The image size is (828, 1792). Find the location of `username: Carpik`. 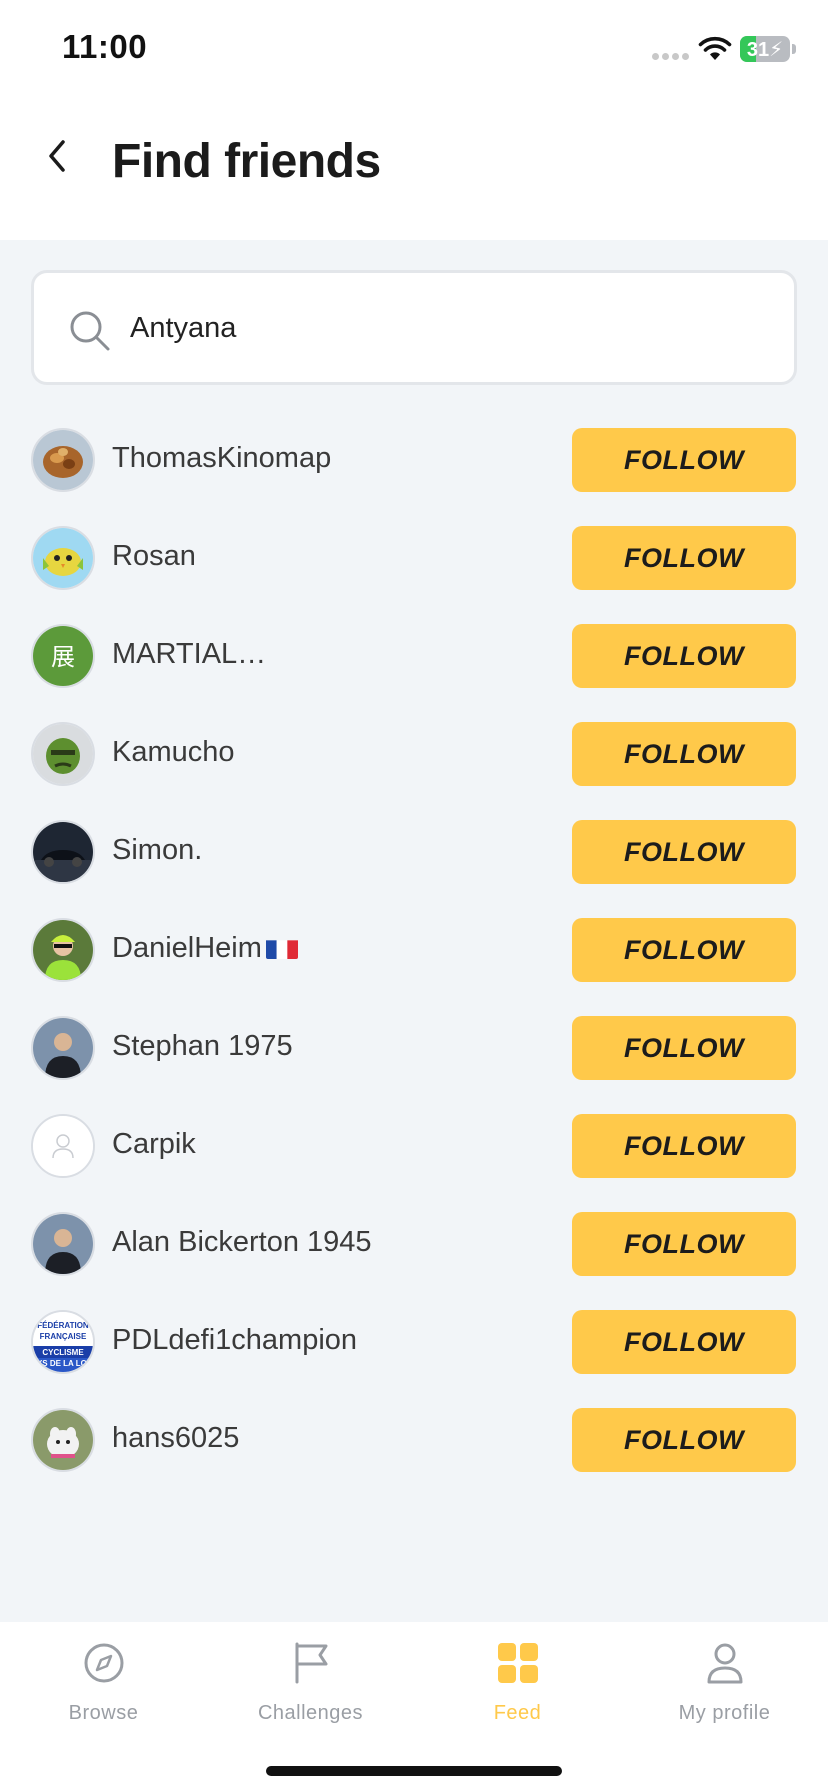

username: Carpik is located at coordinates (154, 1144).